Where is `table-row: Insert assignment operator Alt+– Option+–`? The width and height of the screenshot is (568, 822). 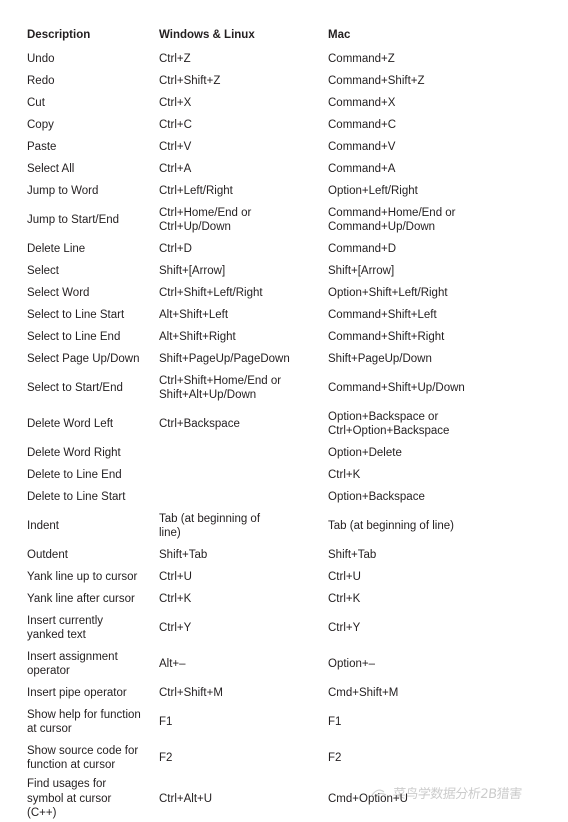 table-row: Insert assignment operator Alt+– Option+– is located at coordinates (284, 664).